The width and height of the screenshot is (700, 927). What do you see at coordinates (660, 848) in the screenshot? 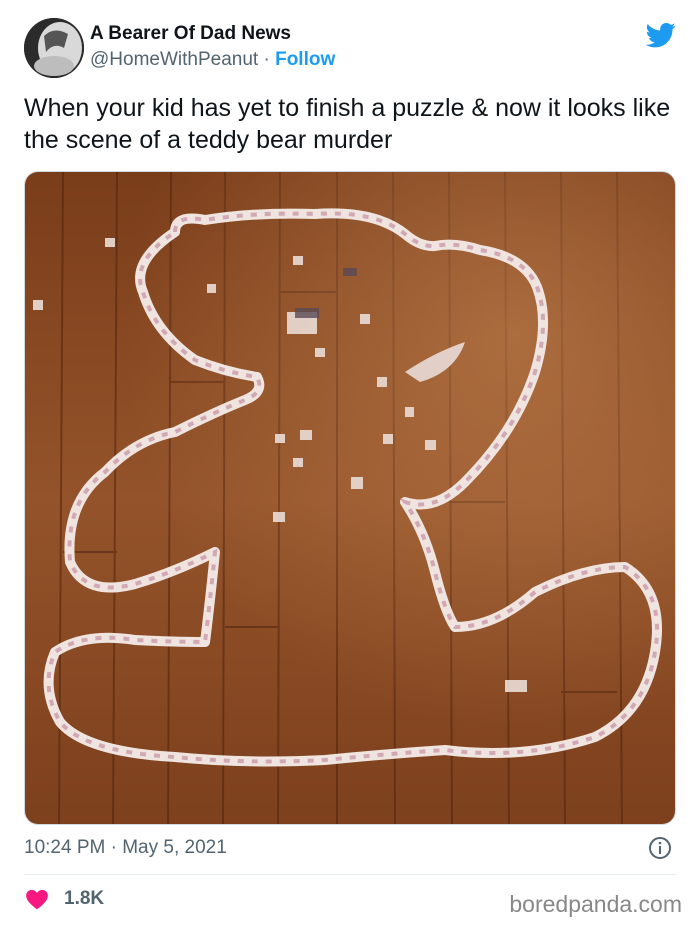
I see `info-icon` at bounding box center [660, 848].